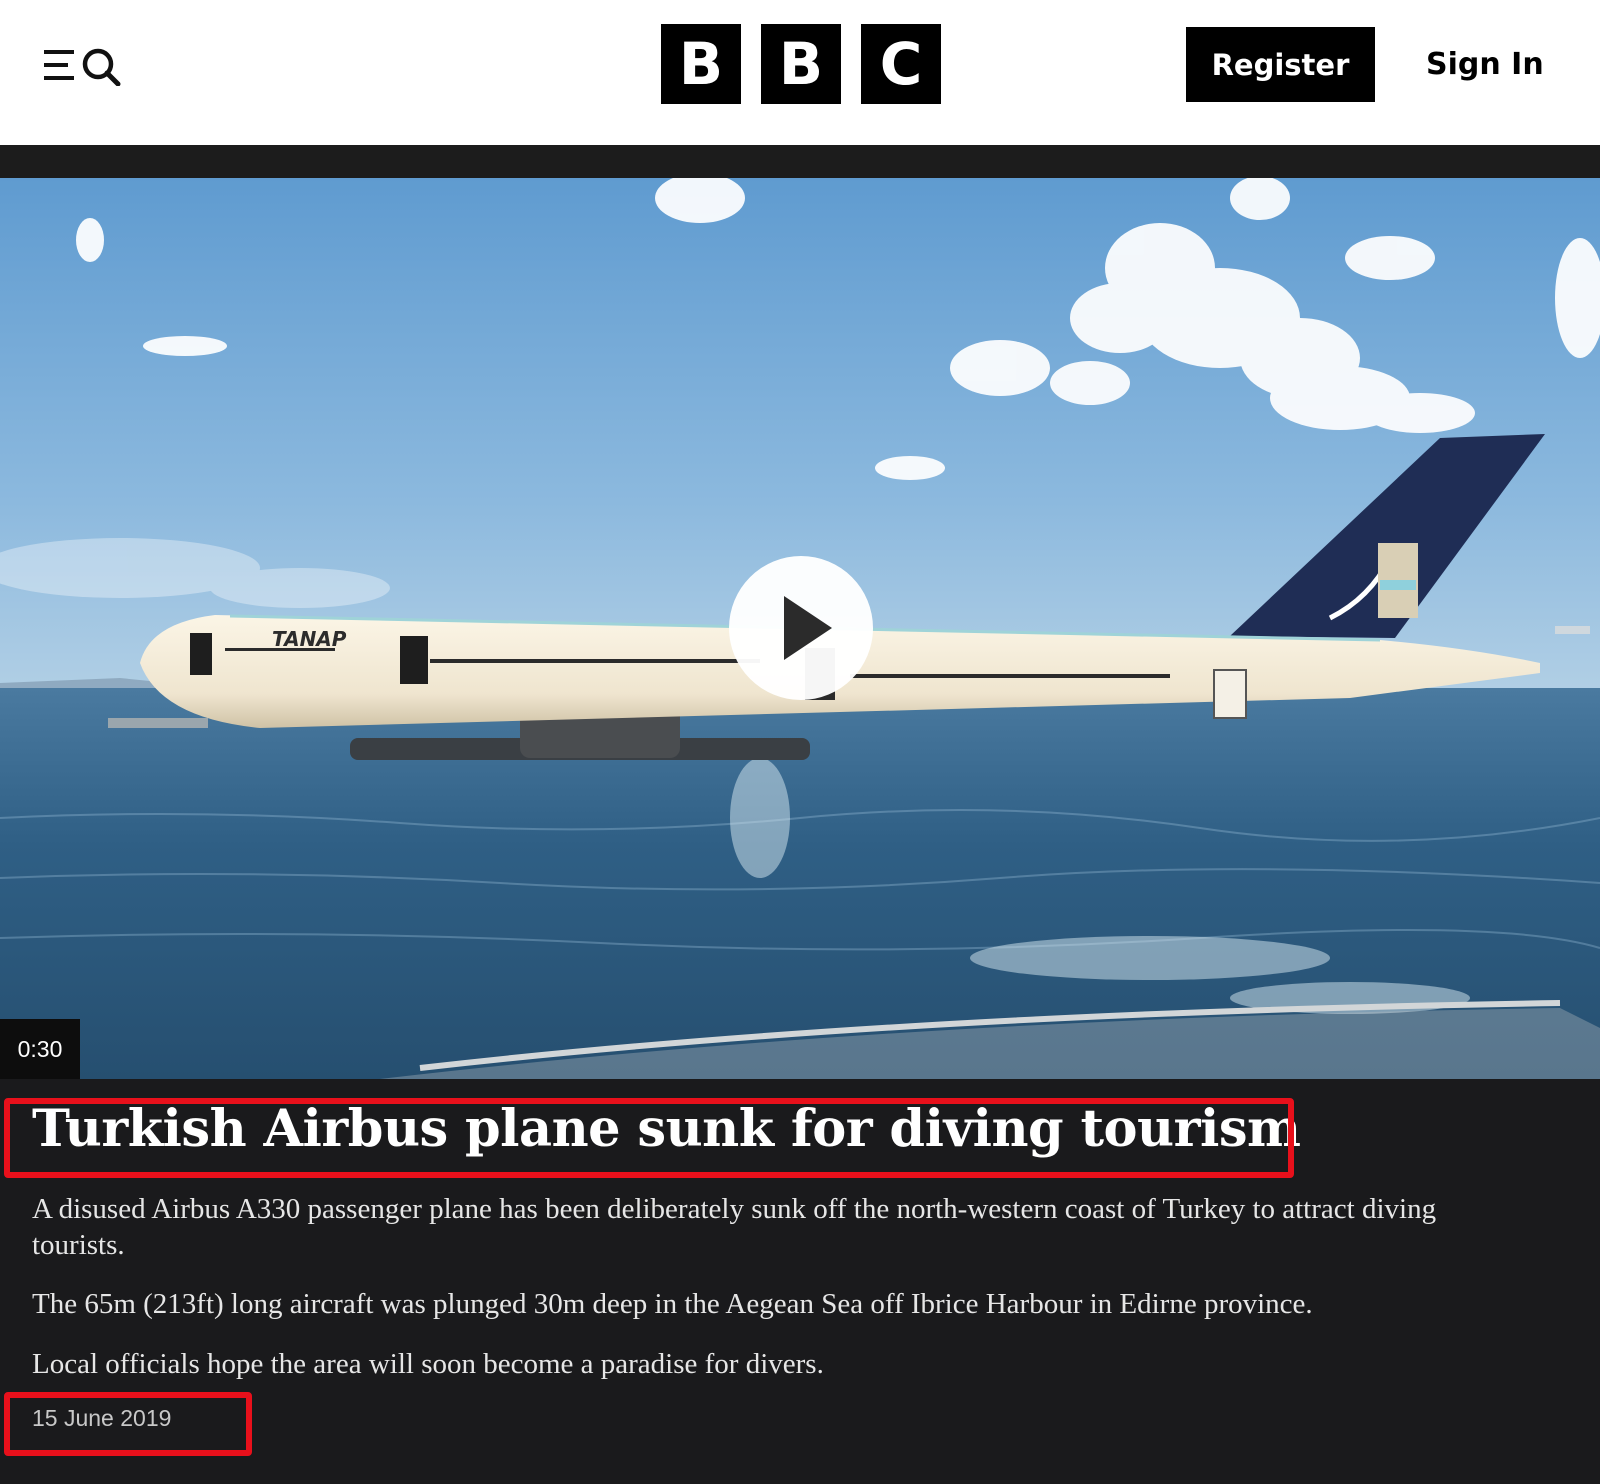 The image size is (1600, 1484). Describe the element at coordinates (649, 1138) in the screenshot. I see `headline-highlight-box` at that location.